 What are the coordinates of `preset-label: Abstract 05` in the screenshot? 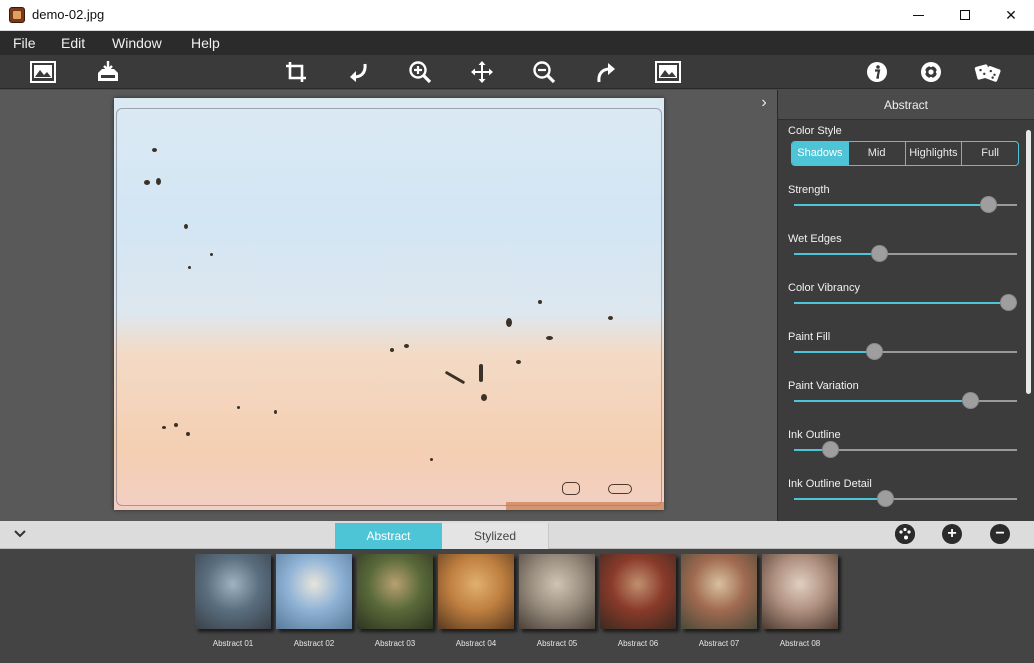 It's located at (557, 643).